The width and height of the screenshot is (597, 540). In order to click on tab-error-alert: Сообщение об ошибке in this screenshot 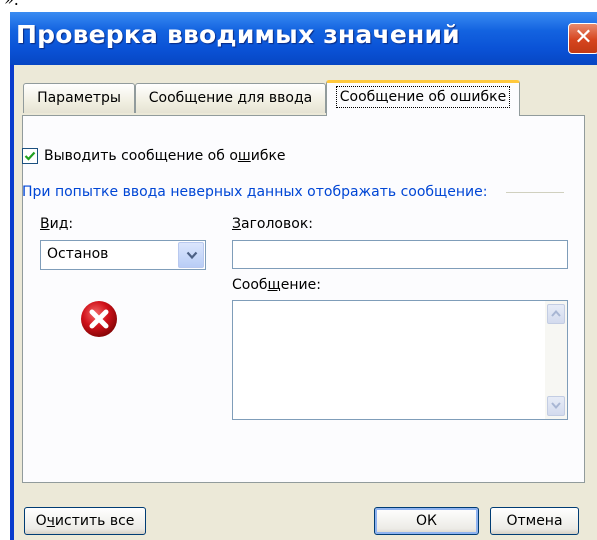, I will do `click(423, 98)`.